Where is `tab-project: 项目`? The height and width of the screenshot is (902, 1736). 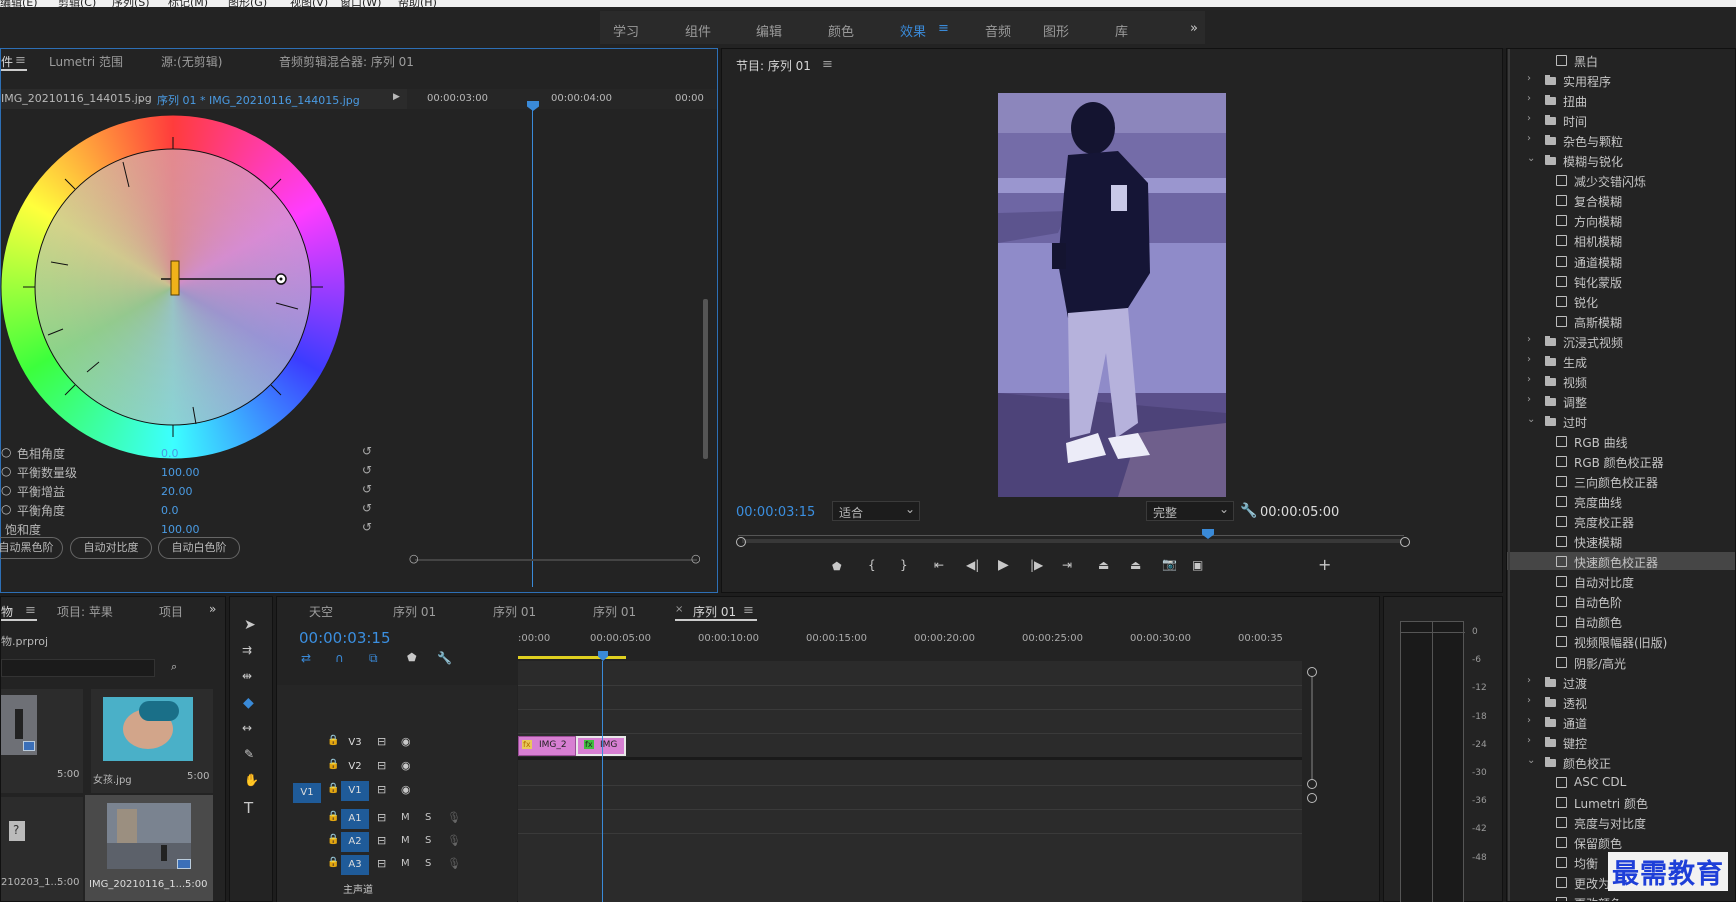
tab-project: 项目 is located at coordinates (171, 611).